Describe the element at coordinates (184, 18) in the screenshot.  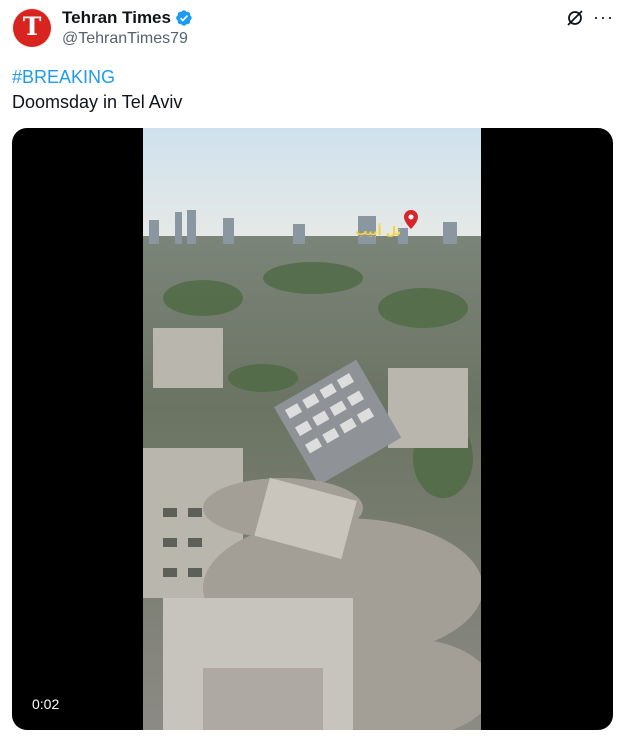
I see `verified-badge-icon` at that location.